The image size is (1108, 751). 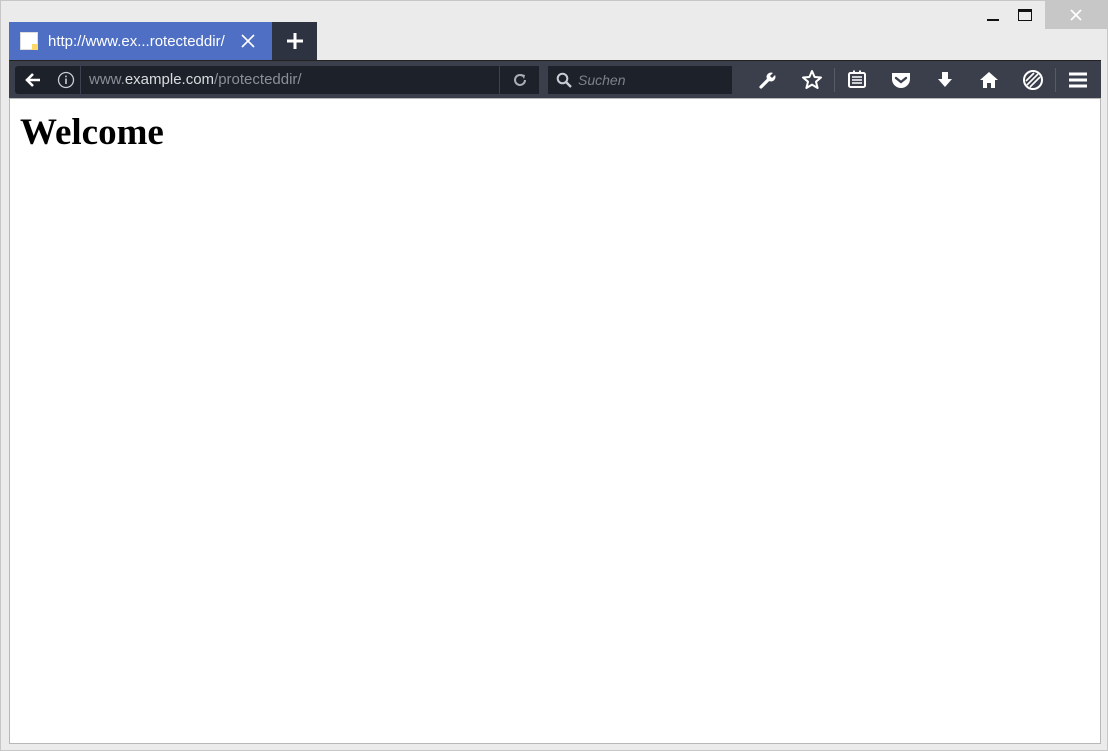 I want to click on tab-strip: http://www.ex...rotecteddir/, so click(x=163, y=41).